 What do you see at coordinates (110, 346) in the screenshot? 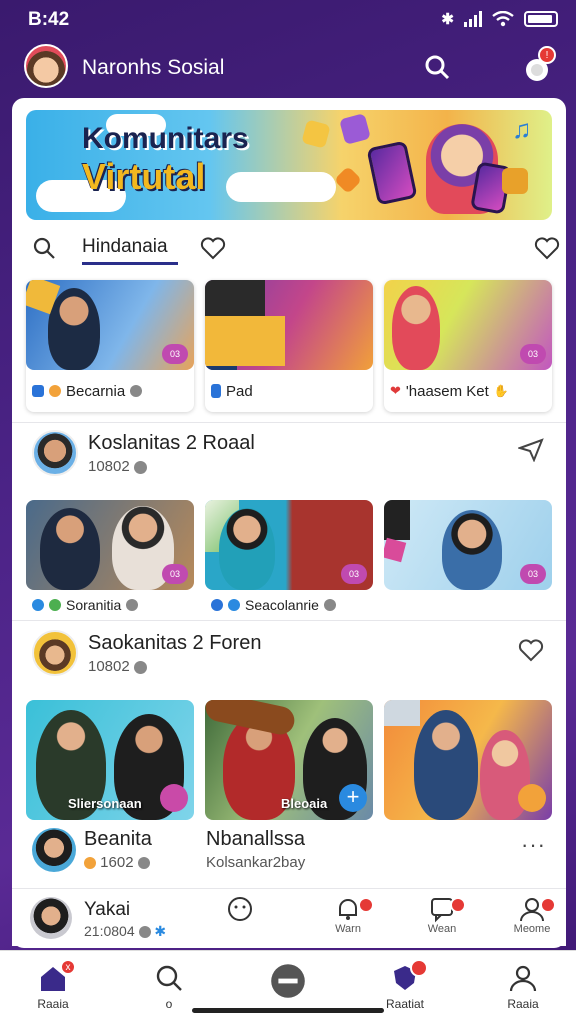
I see `featured-tile: 03 Becarnia` at bounding box center [110, 346].